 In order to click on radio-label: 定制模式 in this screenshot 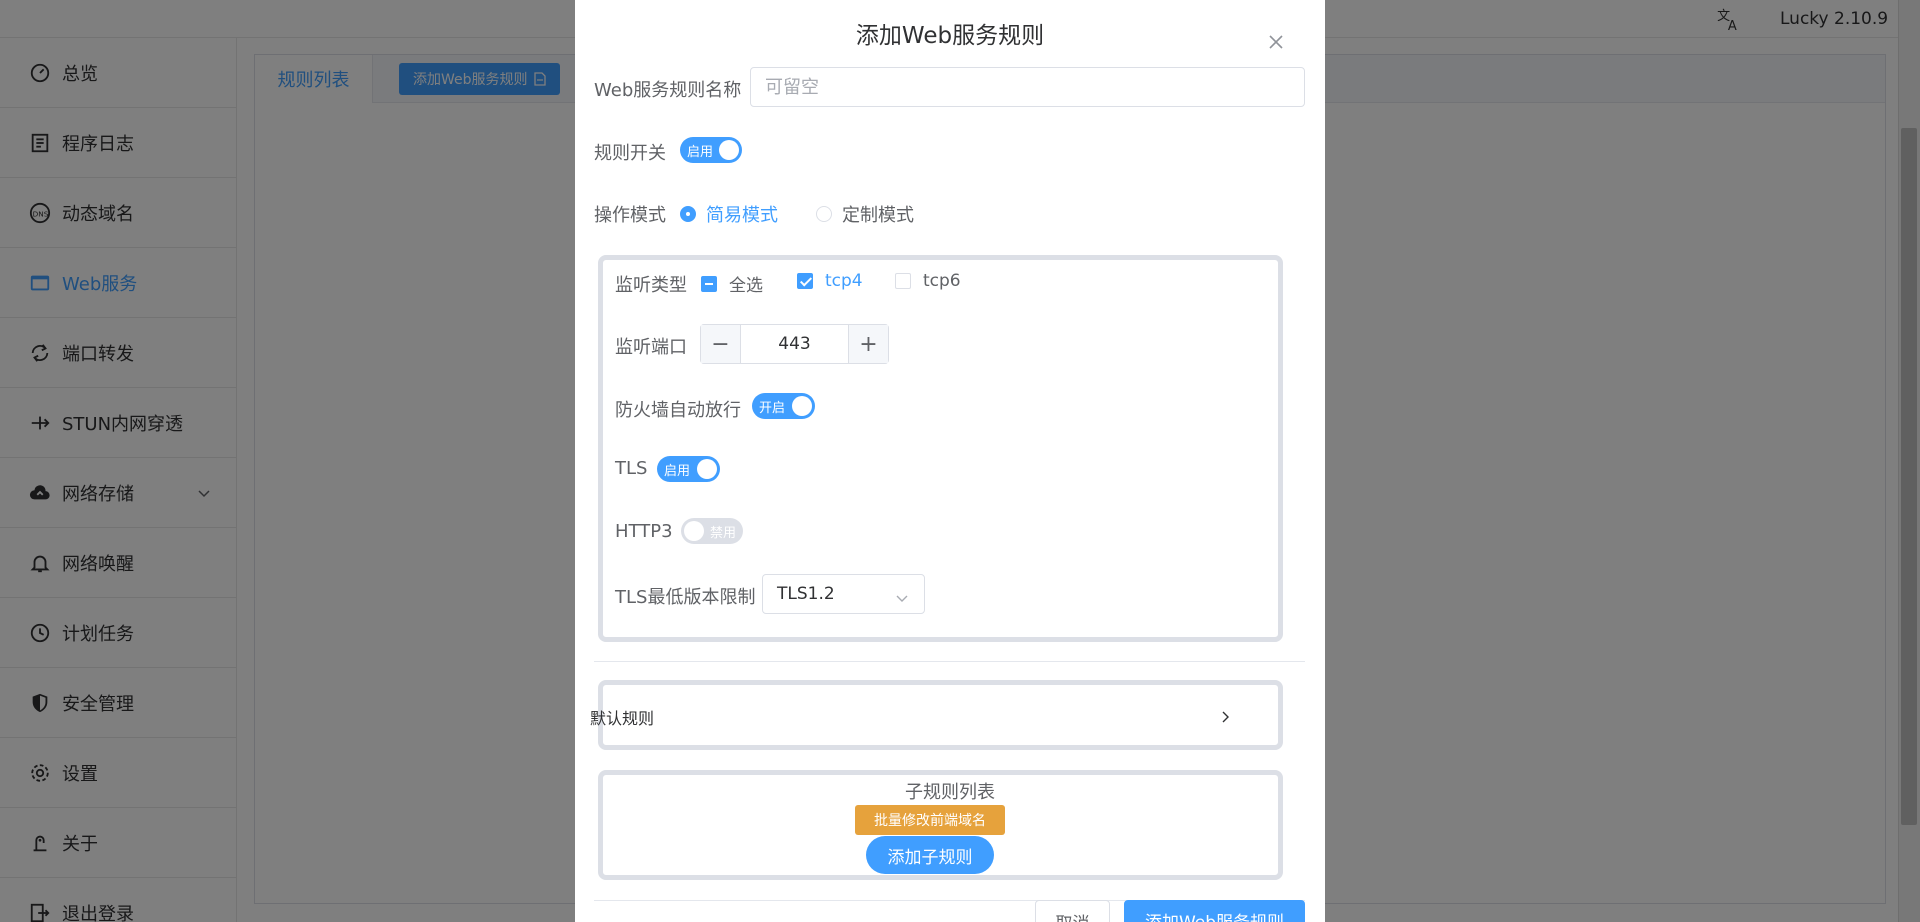, I will do `click(878, 215)`.